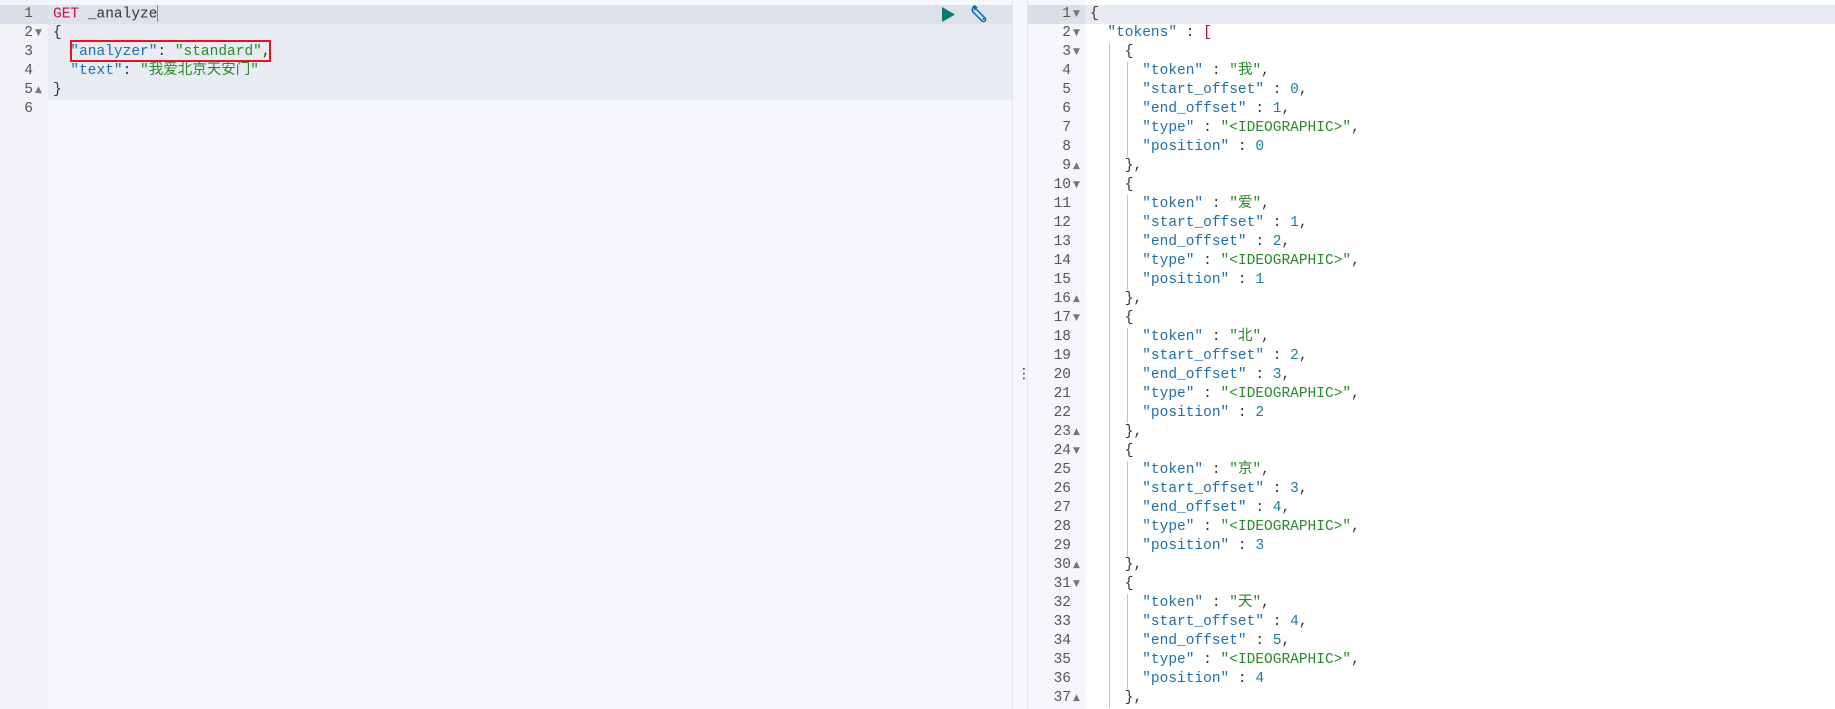 Image resolution: width=1835 pixels, height=709 pixels. What do you see at coordinates (506, 14) in the screenshot?
I see `code-line: 1 GET _analyze` at bounding box center [506, 14].